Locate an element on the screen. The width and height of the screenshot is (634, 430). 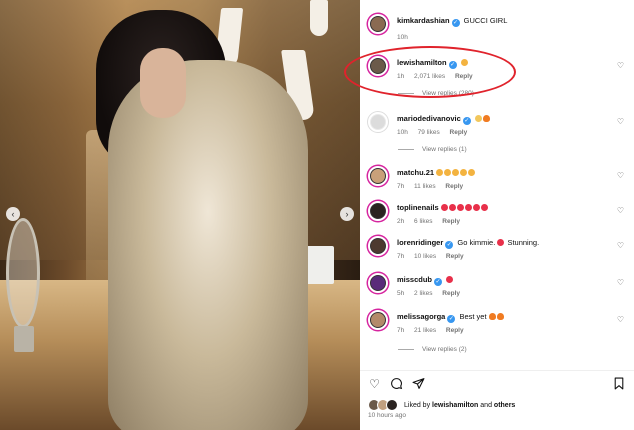
comment-likes: 10 likes is located at coordinates (425, 256).